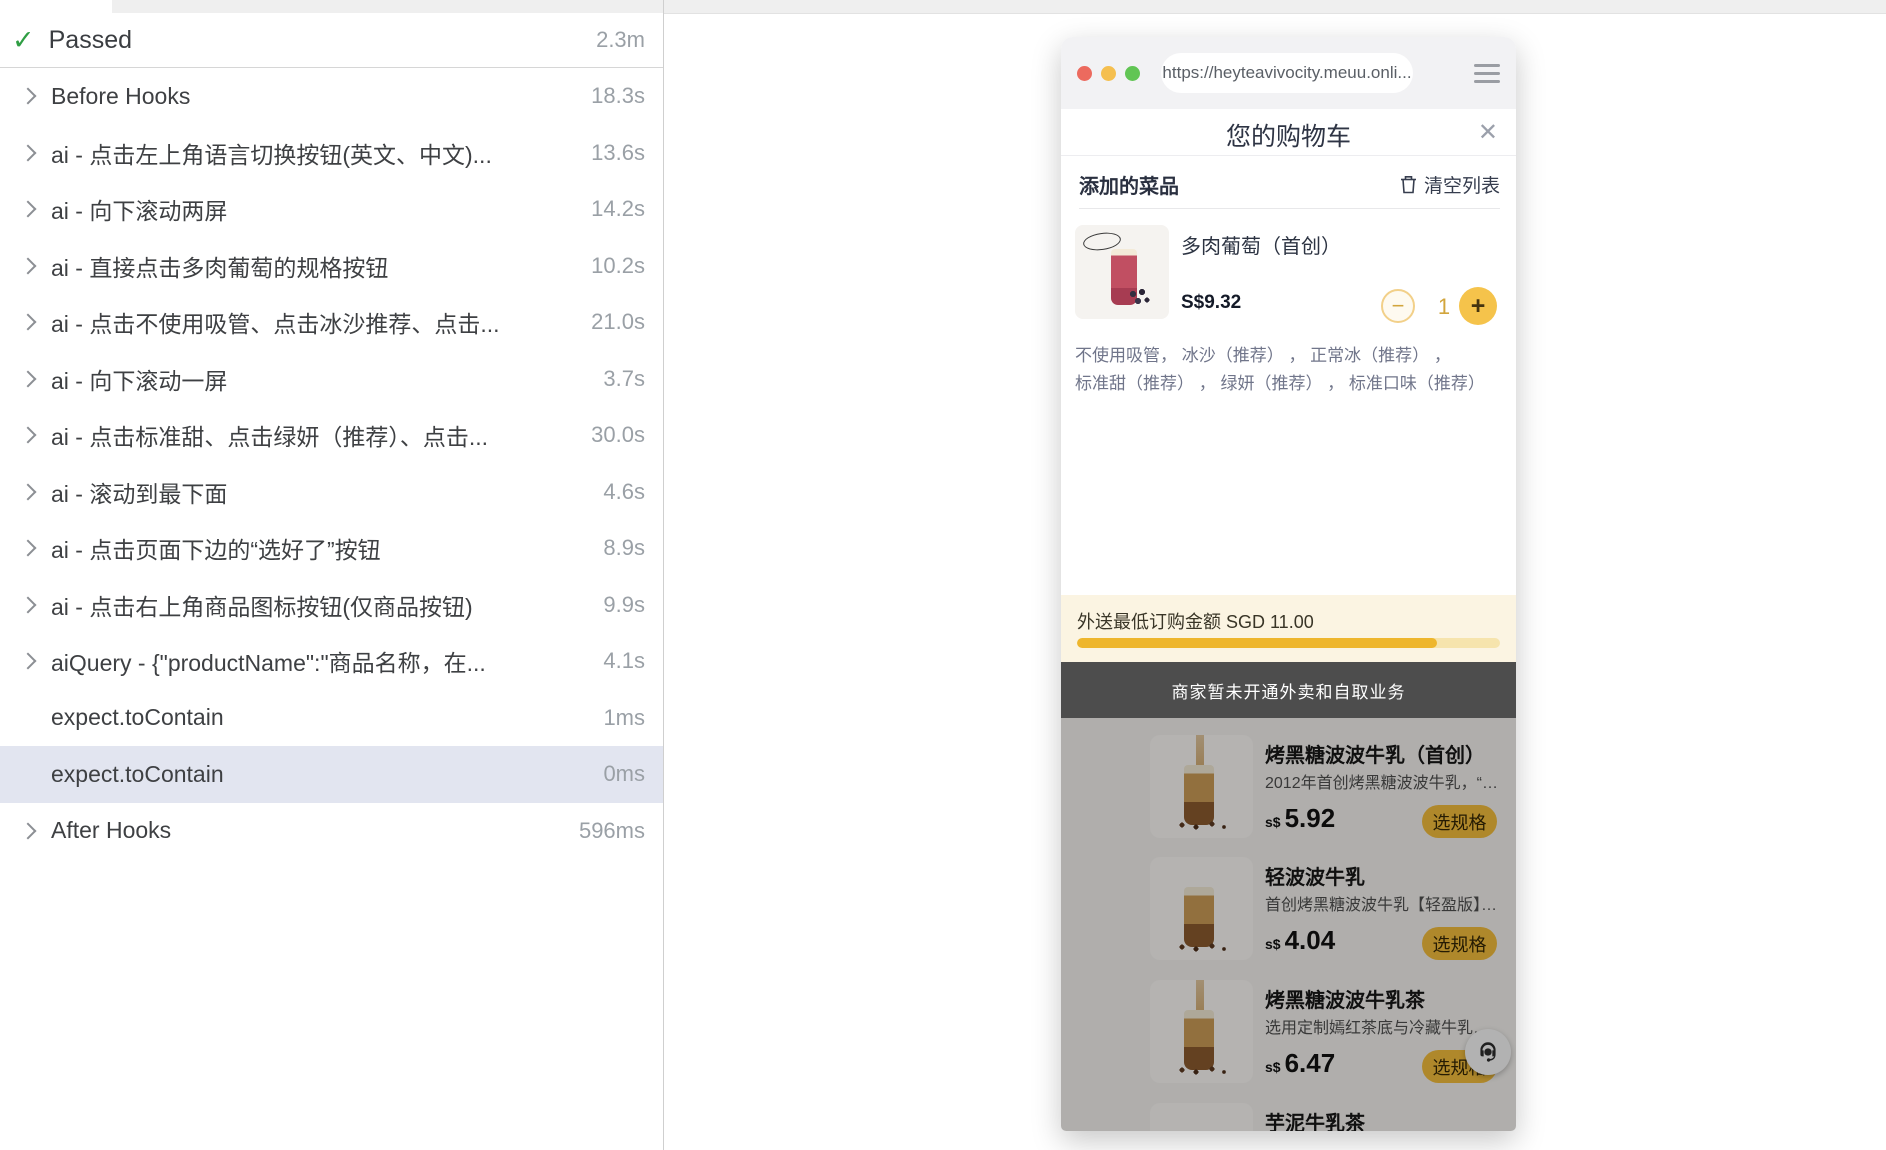 This screenshot has height=1150, width=1886. I want to click on test-step-duration: 14.2s, so click(618, 209).